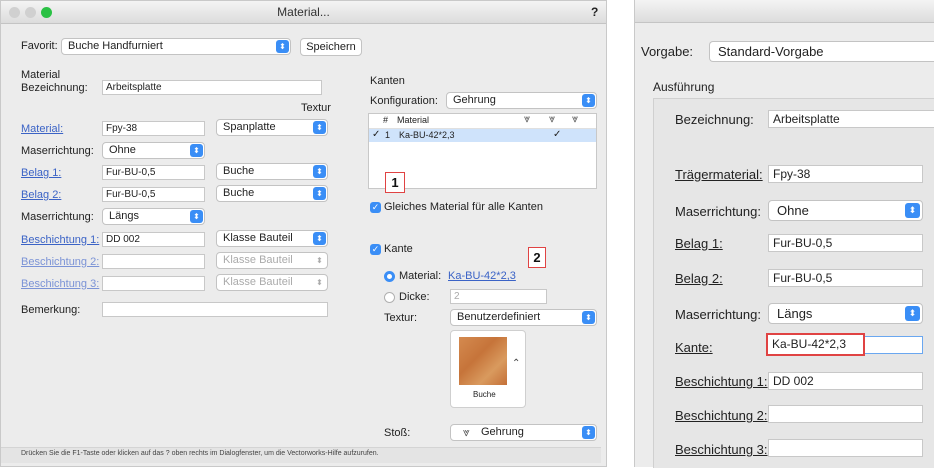 This screenshot has height=468, width=934. Describe the element at coordinates (667, 51) in the screenshot. I see `vorgabe-label: Vorgabe:` at that location.